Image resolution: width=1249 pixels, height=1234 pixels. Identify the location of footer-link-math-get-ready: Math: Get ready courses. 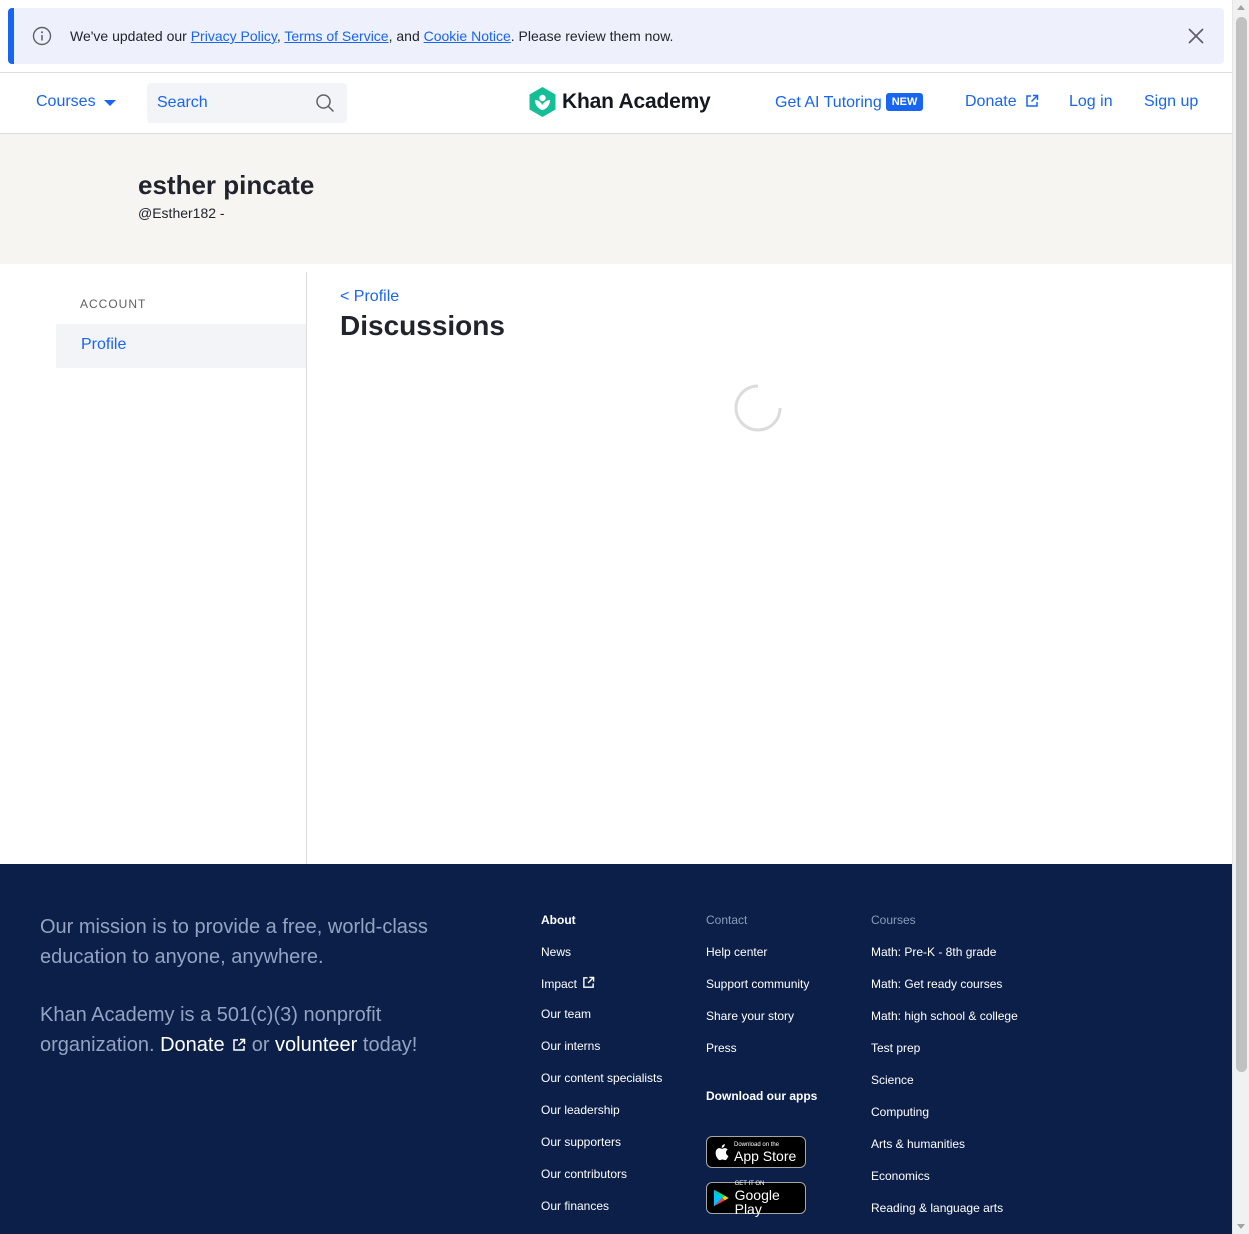
(944, 984).